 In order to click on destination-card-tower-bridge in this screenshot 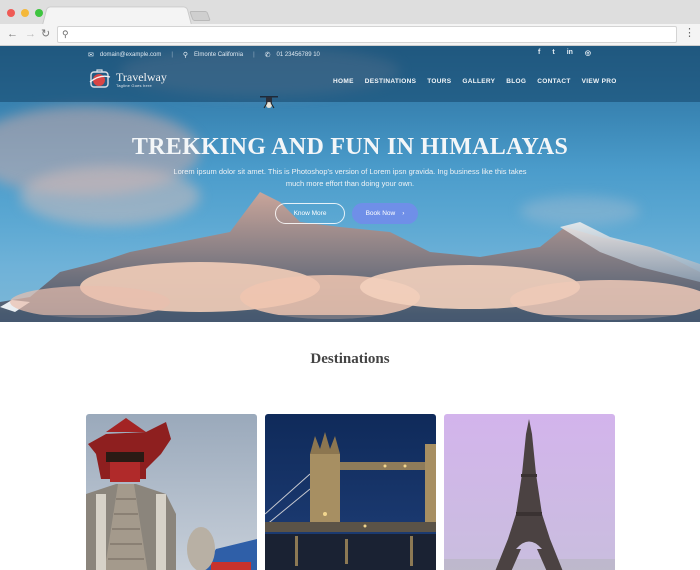, I will do `click(350, 492)`.